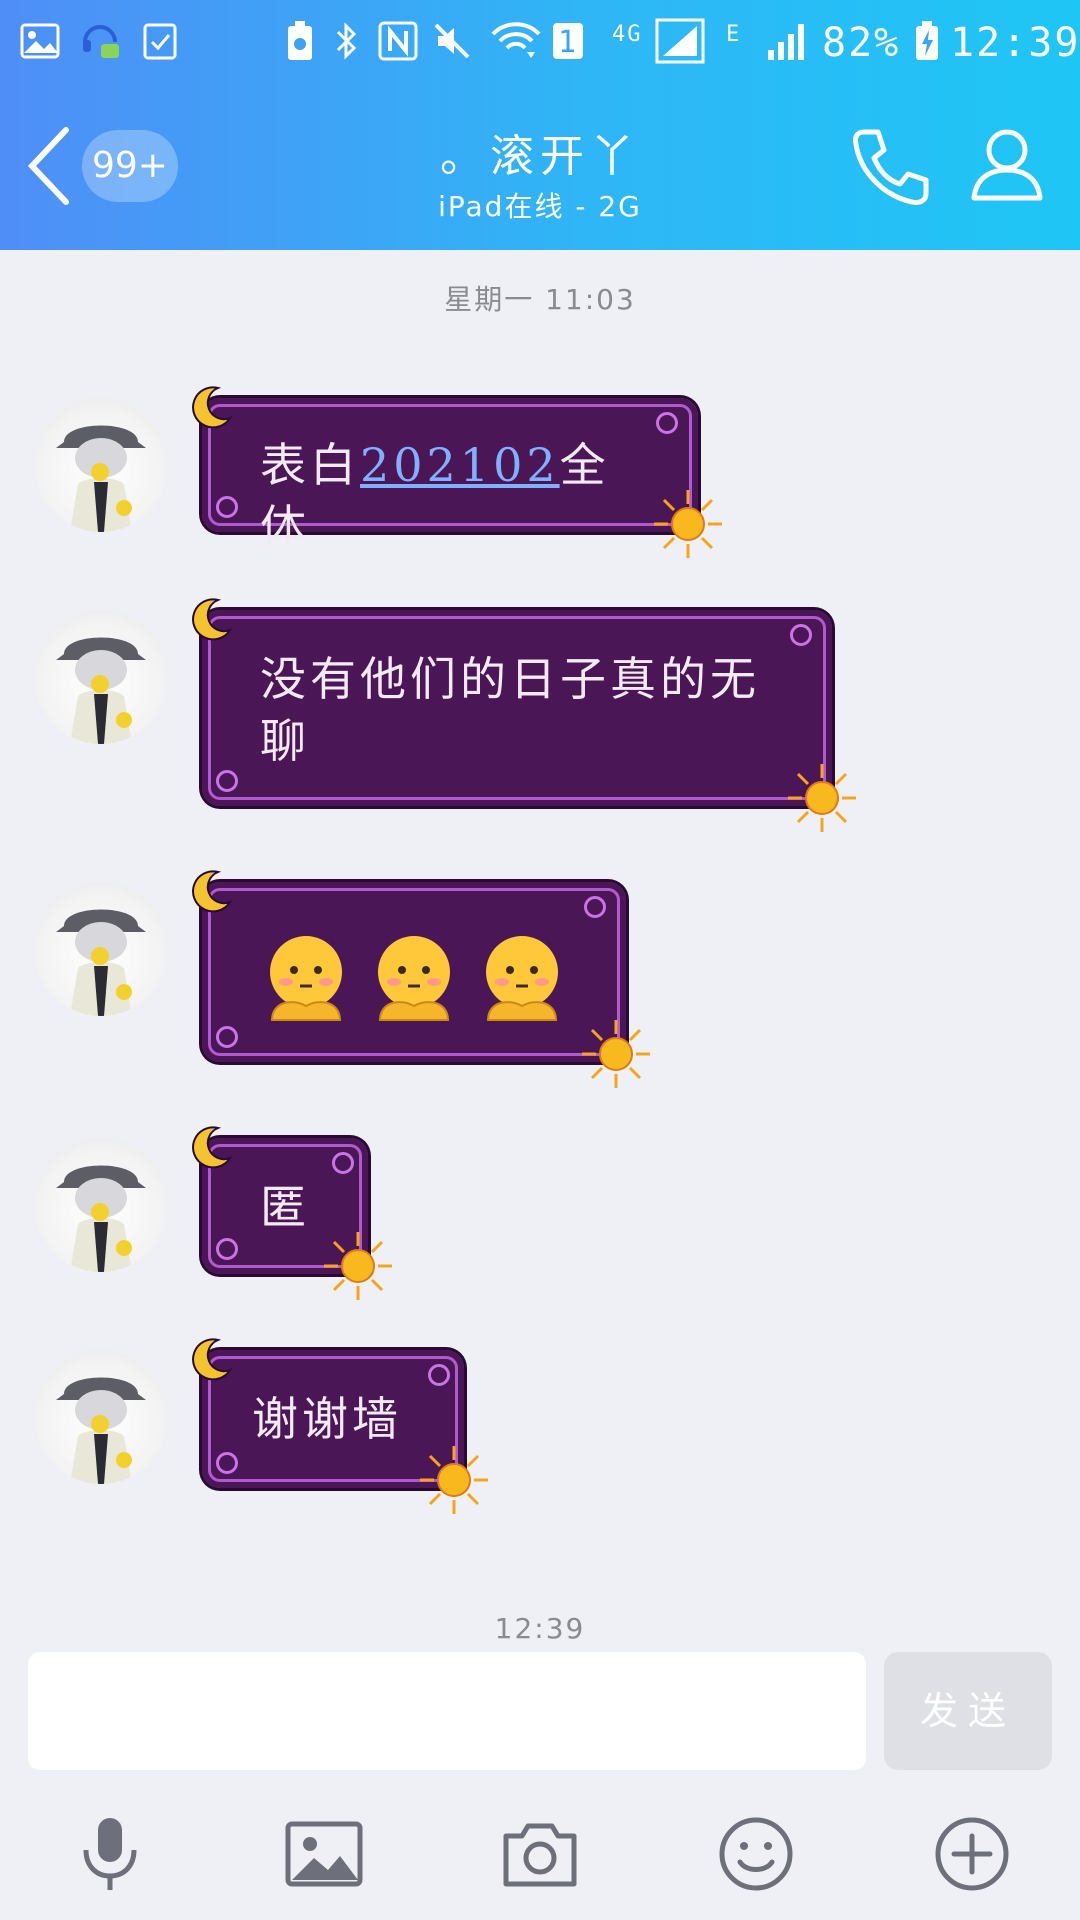 The width and height of the screenshot is (1080, 1920). I want to click on send-button: 发送, so click(968, 1711).